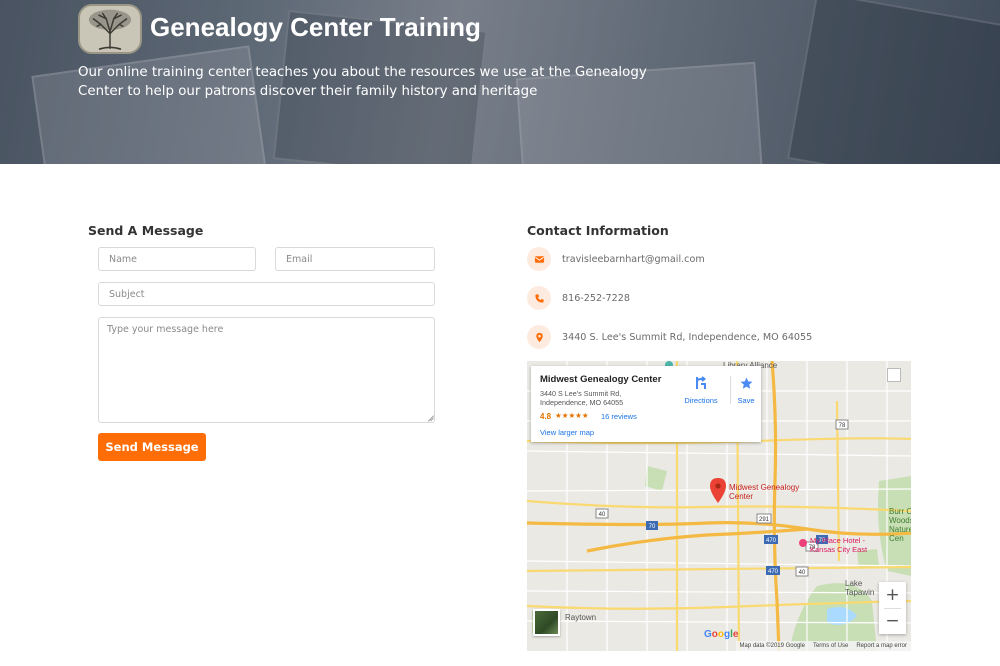 This screenshot has height=666, width=1000. What do you see at coordinates (730, 390) in the screenshot?
I see `card-divider` at bounding box center [730, 390].